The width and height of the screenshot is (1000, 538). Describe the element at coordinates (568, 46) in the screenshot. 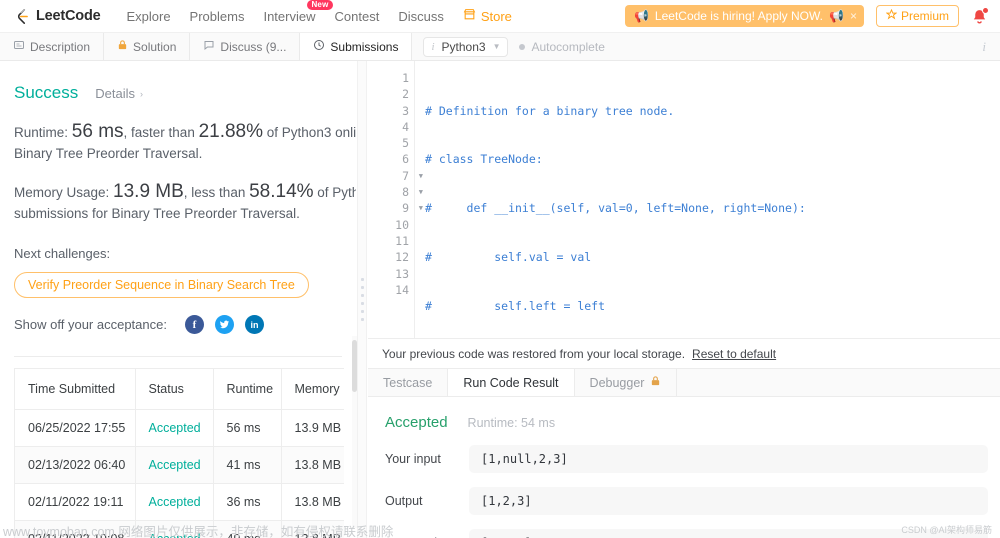

I see `autocomplete-label: Autocomplete` at that location.